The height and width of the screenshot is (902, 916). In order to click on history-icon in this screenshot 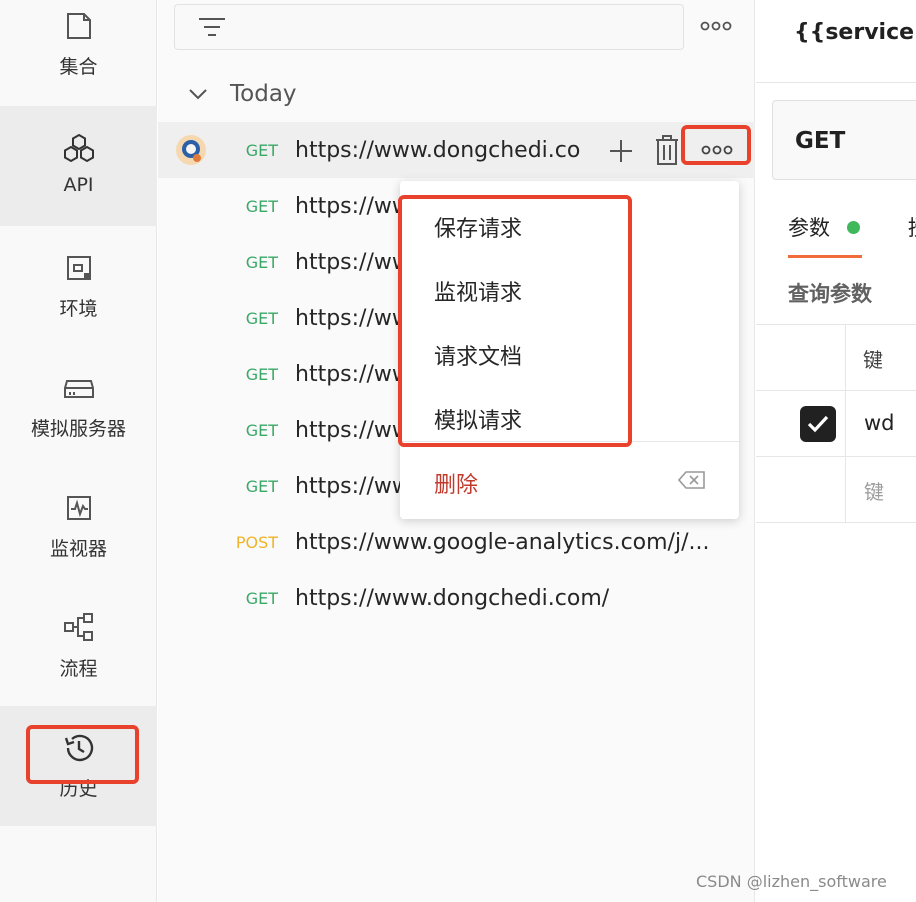, I will do `click(79, 748)`.